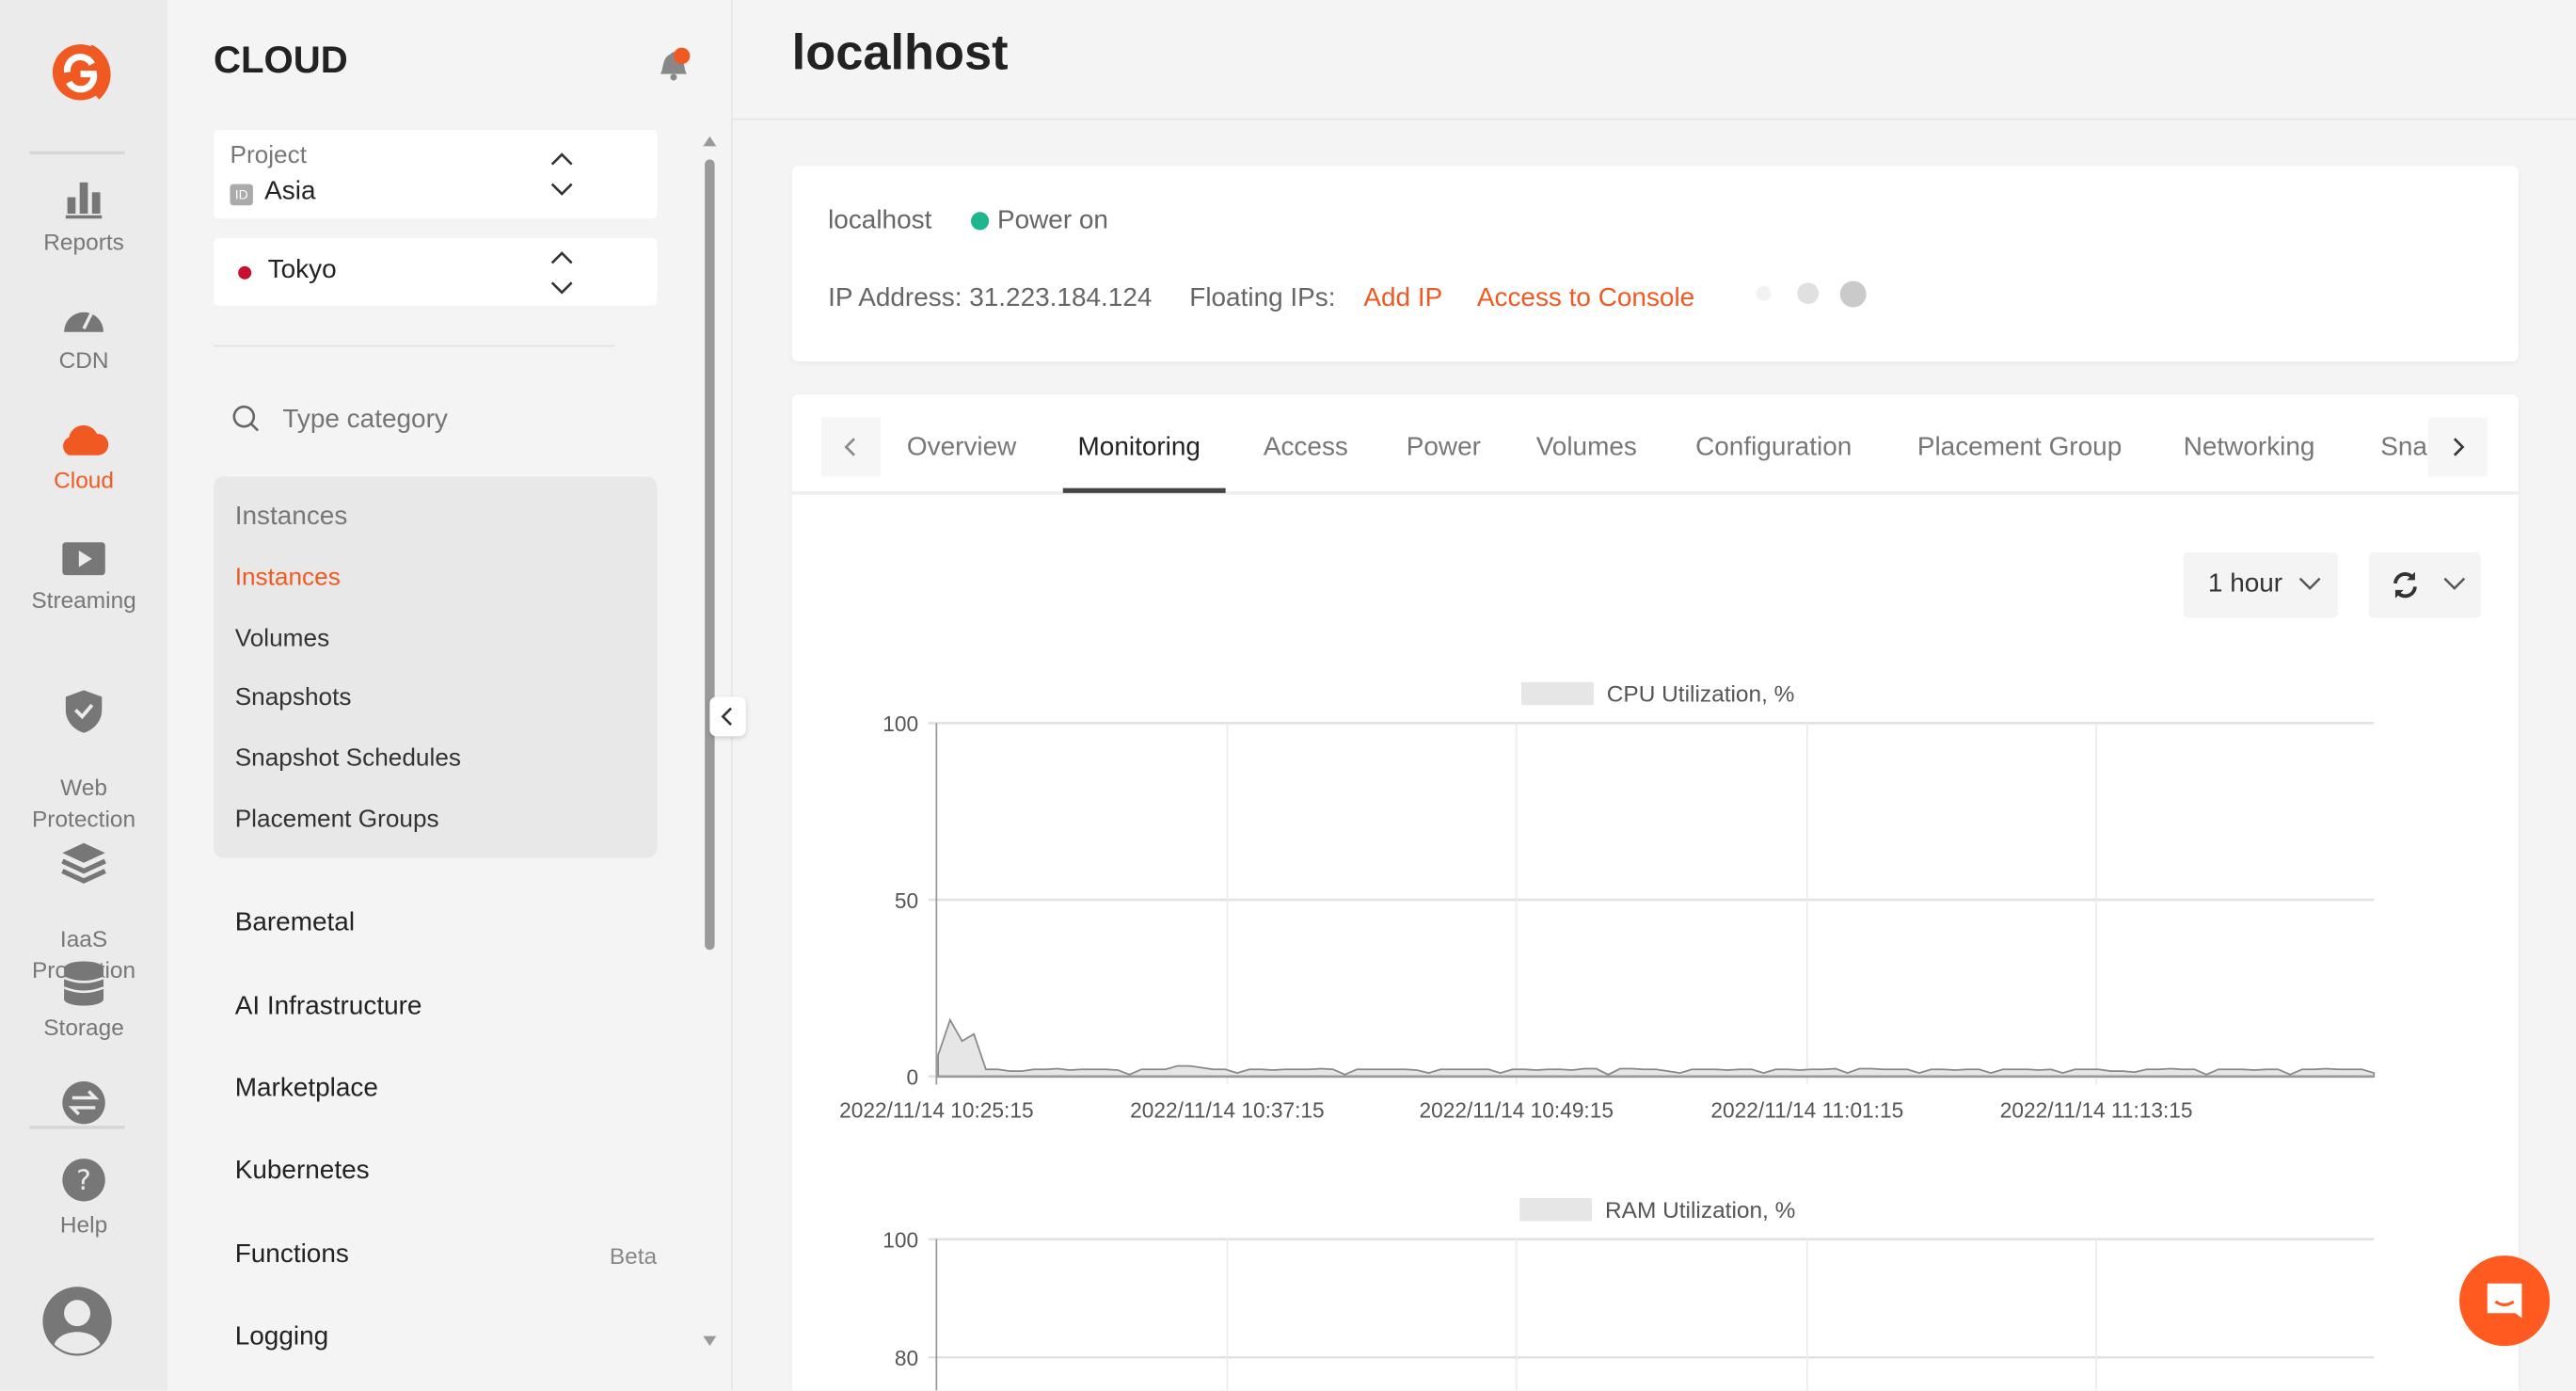 The image size is (2576, 1391). Describe the element at coordinates (83, 338) in the screenshot. I see `rail-item-cdn: CDN` at that location.